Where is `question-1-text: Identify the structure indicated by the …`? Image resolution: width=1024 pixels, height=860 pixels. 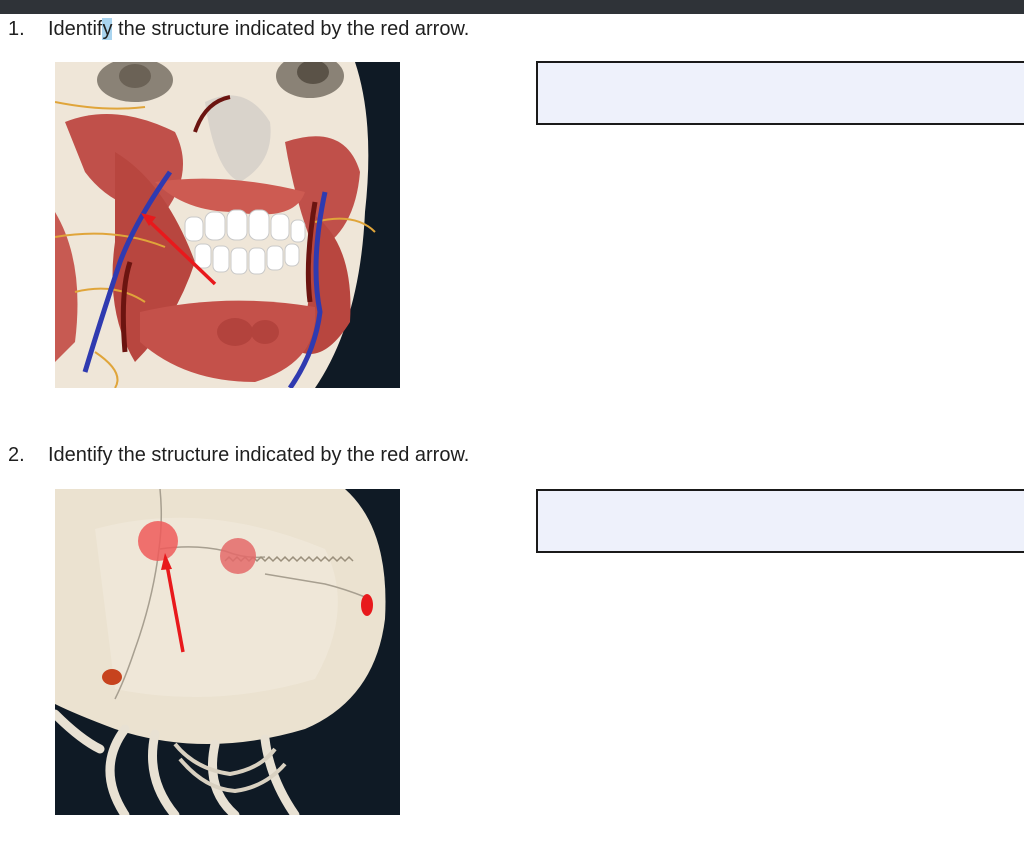 question-1-text: Identify the structure indicated by the … is located at coordinates (258, 29).